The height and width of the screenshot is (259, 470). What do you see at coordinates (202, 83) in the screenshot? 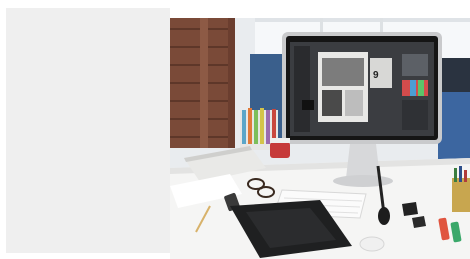
I see `brick-wall` at bounding box center [202, 83].